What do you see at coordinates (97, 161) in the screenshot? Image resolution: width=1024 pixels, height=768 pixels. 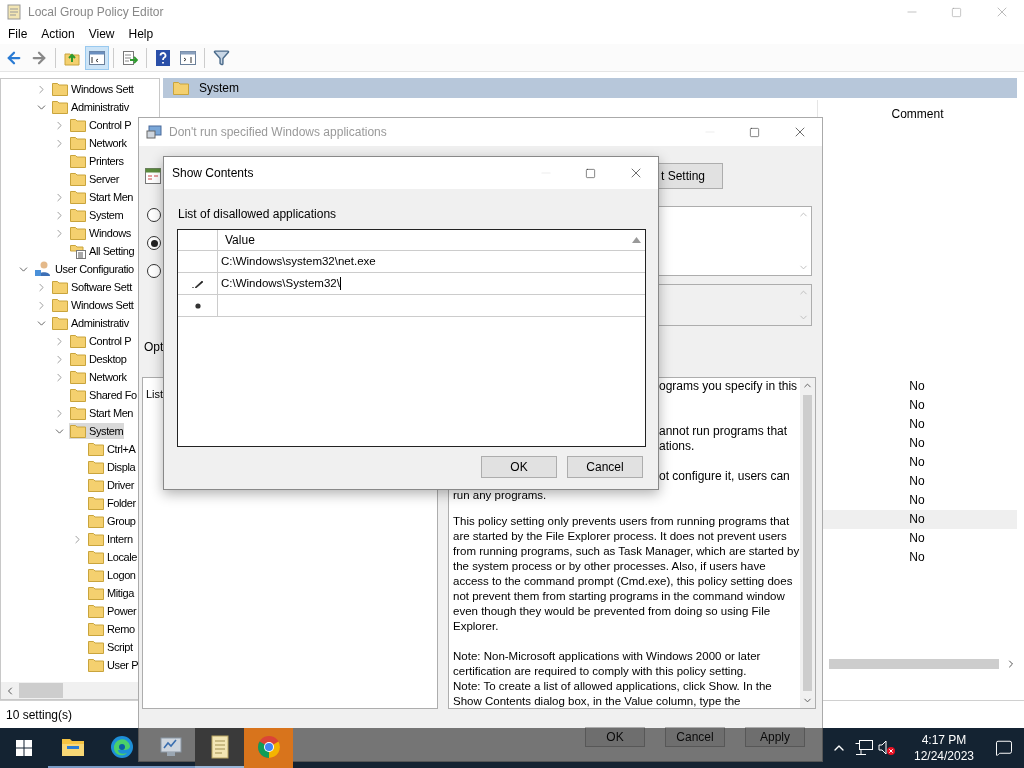 I see `tree-item: Printers` at bounding box center [97, 161].